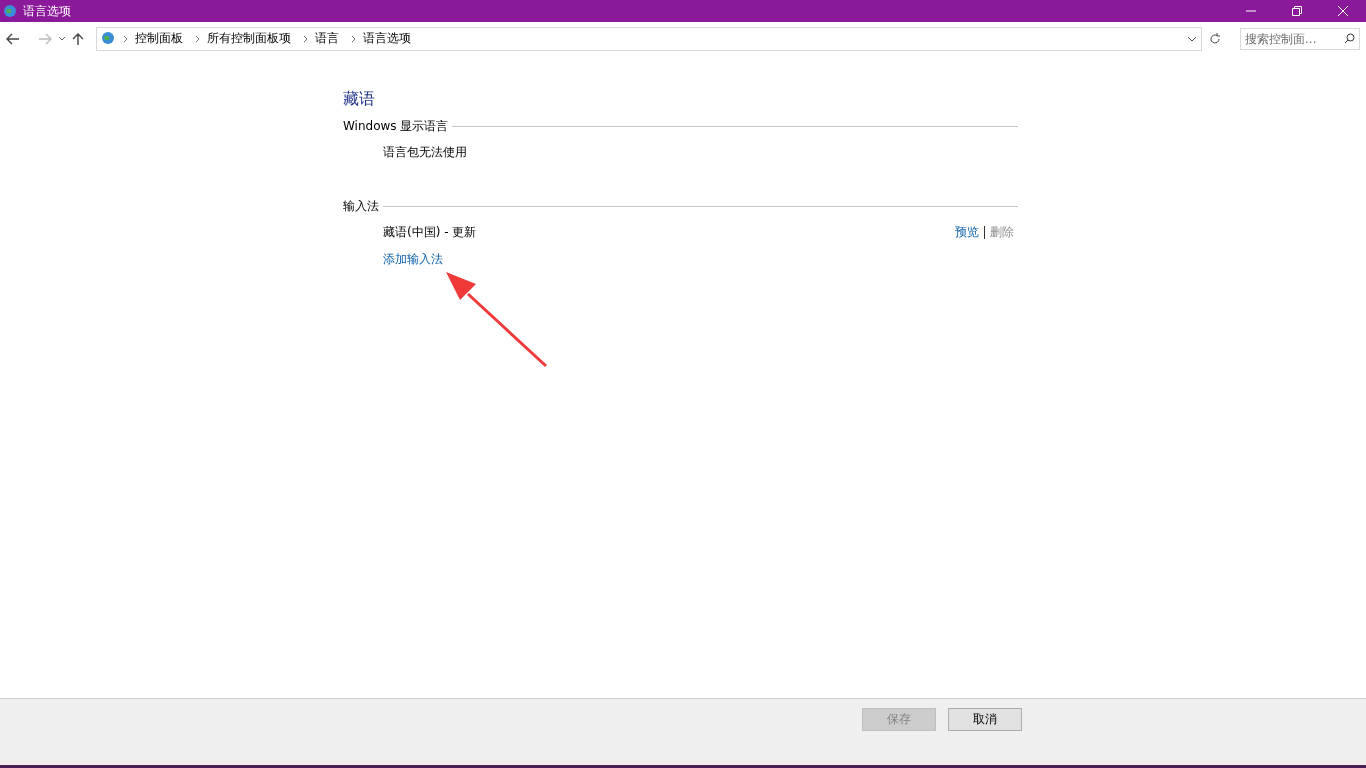  What do you see at coordinates (1297, 11) in the screenshot?
I see `restore-icon` at bounding box center [1297, 11].